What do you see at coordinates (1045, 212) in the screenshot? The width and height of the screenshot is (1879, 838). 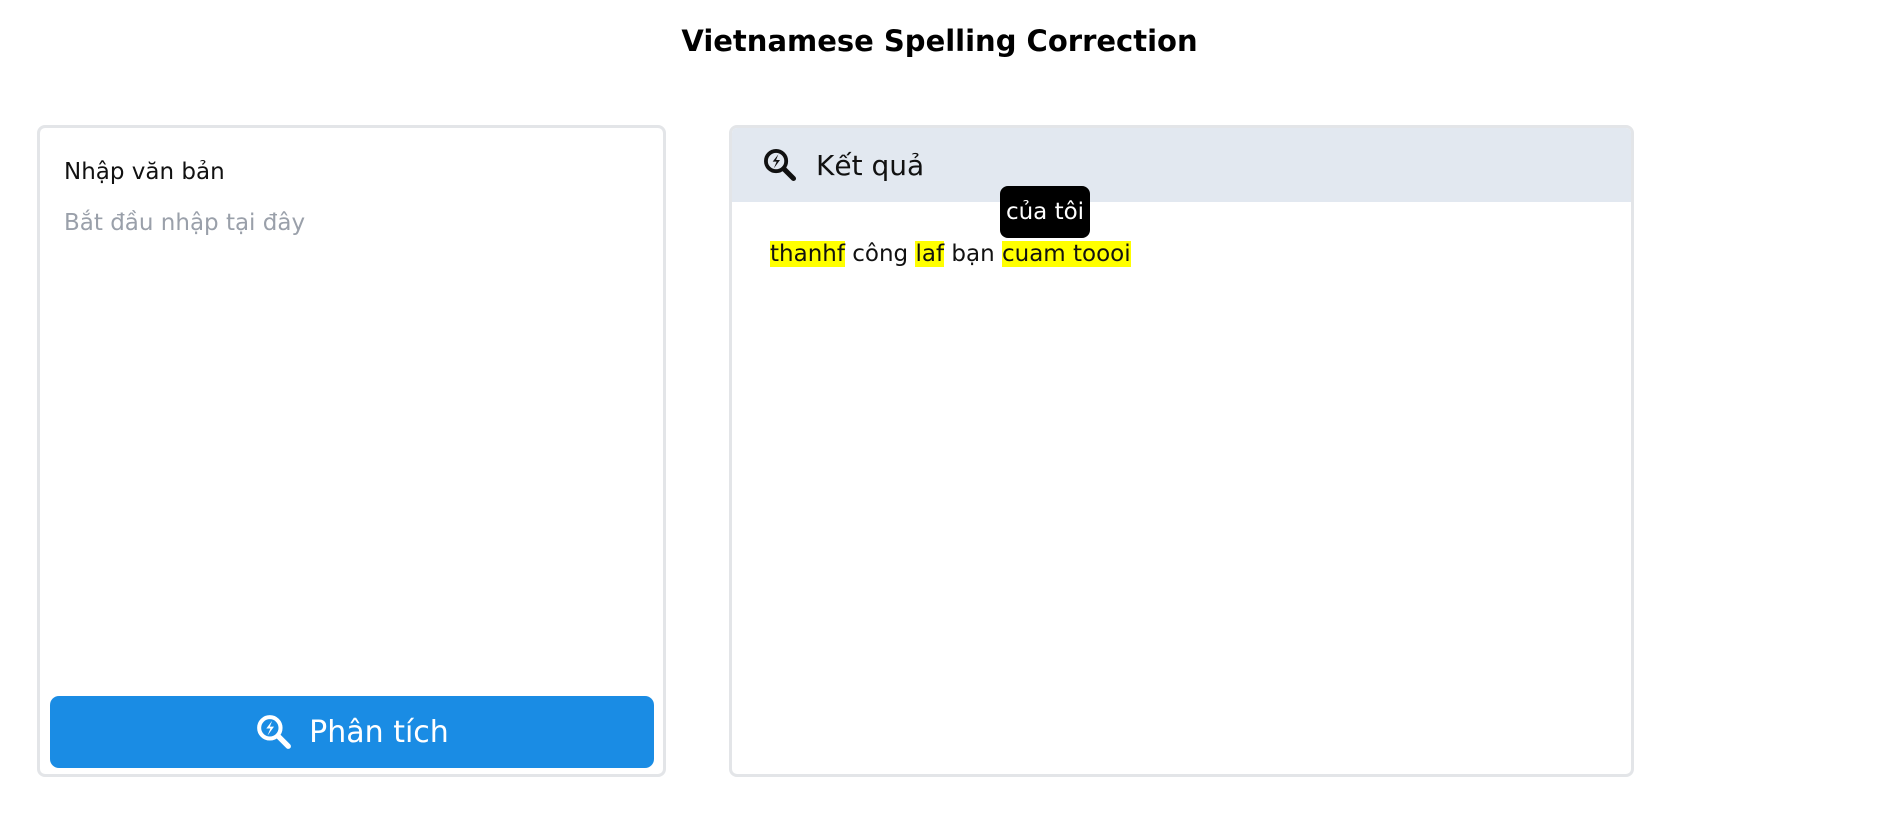 I see `suggestion-tooltip: của tôi` at bounding box center [1045, 212].